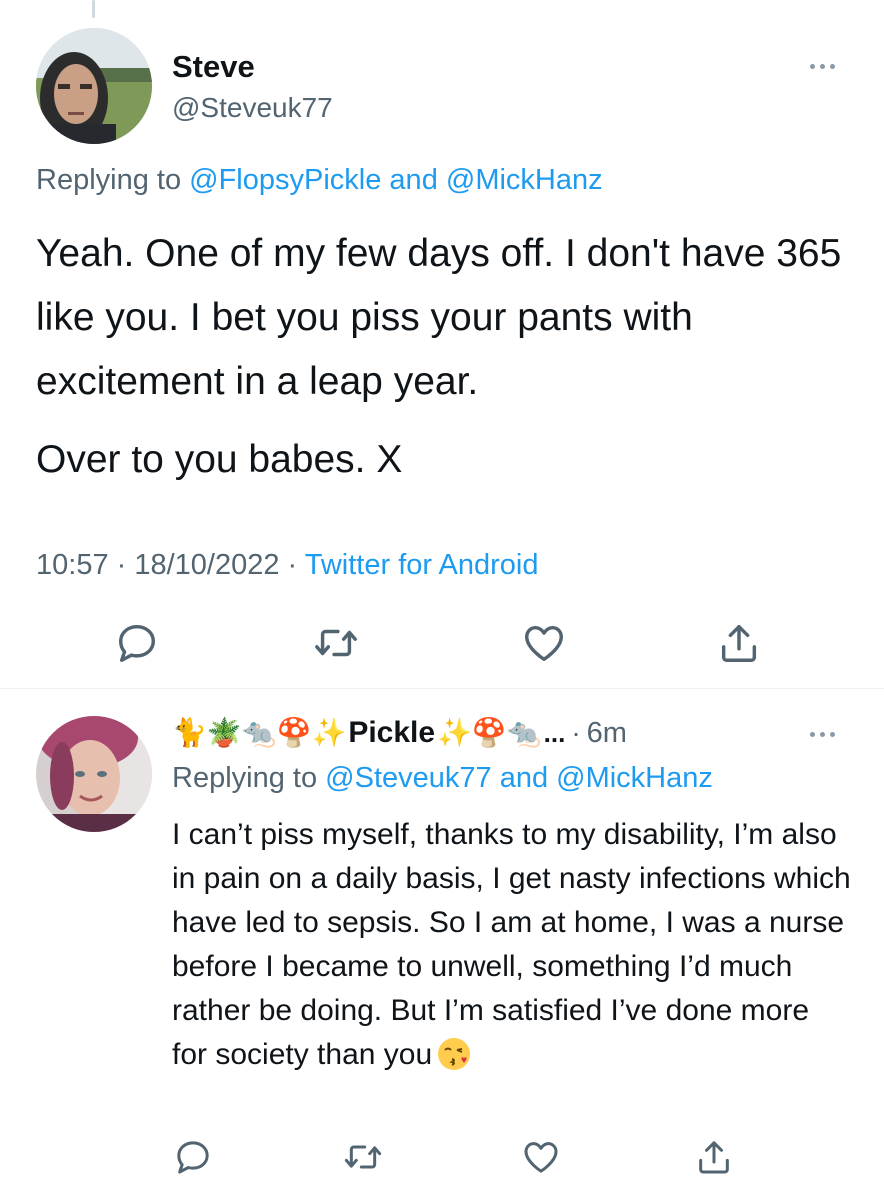  What do you see at coordinates (219, 459) in the screenshot?
I see `tweet-text-paragraph: Over to you babes. X` at bounding box center [219, 459].